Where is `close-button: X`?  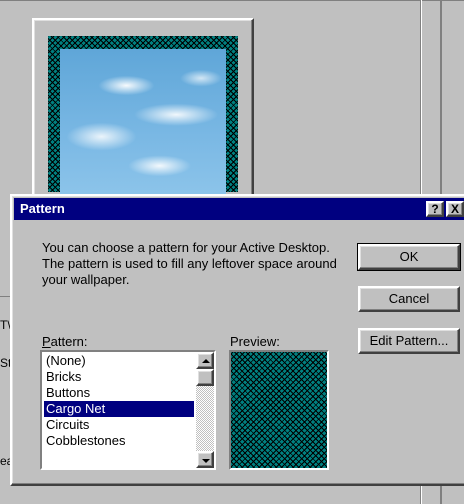
close-button: X is located at coordinates (455, 209).